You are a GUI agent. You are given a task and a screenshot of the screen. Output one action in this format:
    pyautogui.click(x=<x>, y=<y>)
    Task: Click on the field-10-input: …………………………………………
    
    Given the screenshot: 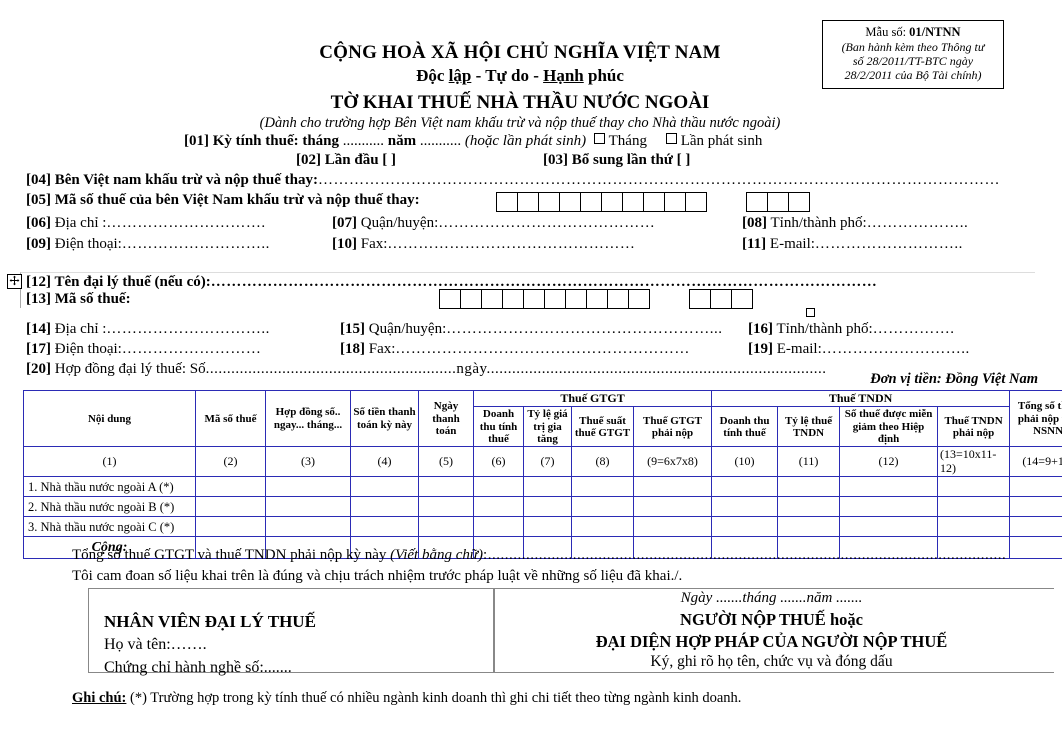 What is the action you would take?
    pyautogui.click(x=511, y=244)
    